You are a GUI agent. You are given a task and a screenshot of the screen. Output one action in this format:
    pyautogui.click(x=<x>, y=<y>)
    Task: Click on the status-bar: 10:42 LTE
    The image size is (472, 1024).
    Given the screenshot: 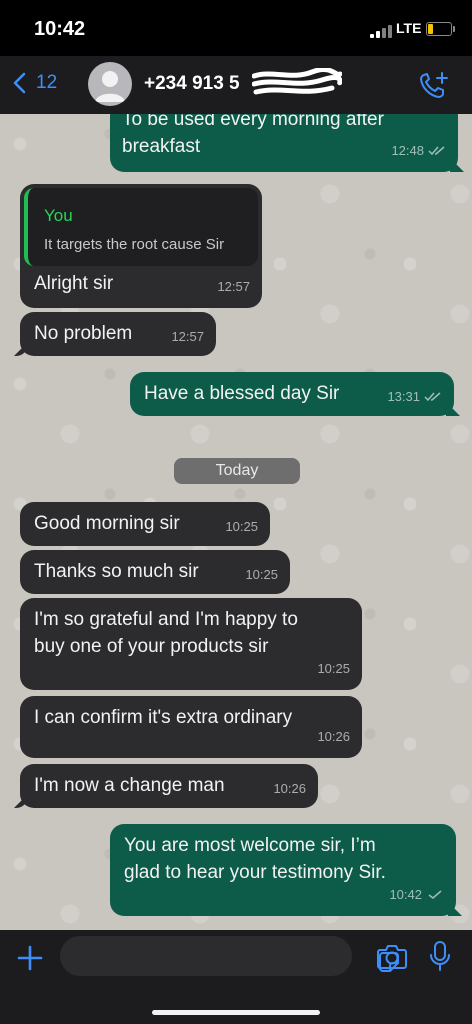 What is the action you would take?
    pyautogui.click(x=236, y=28)
    